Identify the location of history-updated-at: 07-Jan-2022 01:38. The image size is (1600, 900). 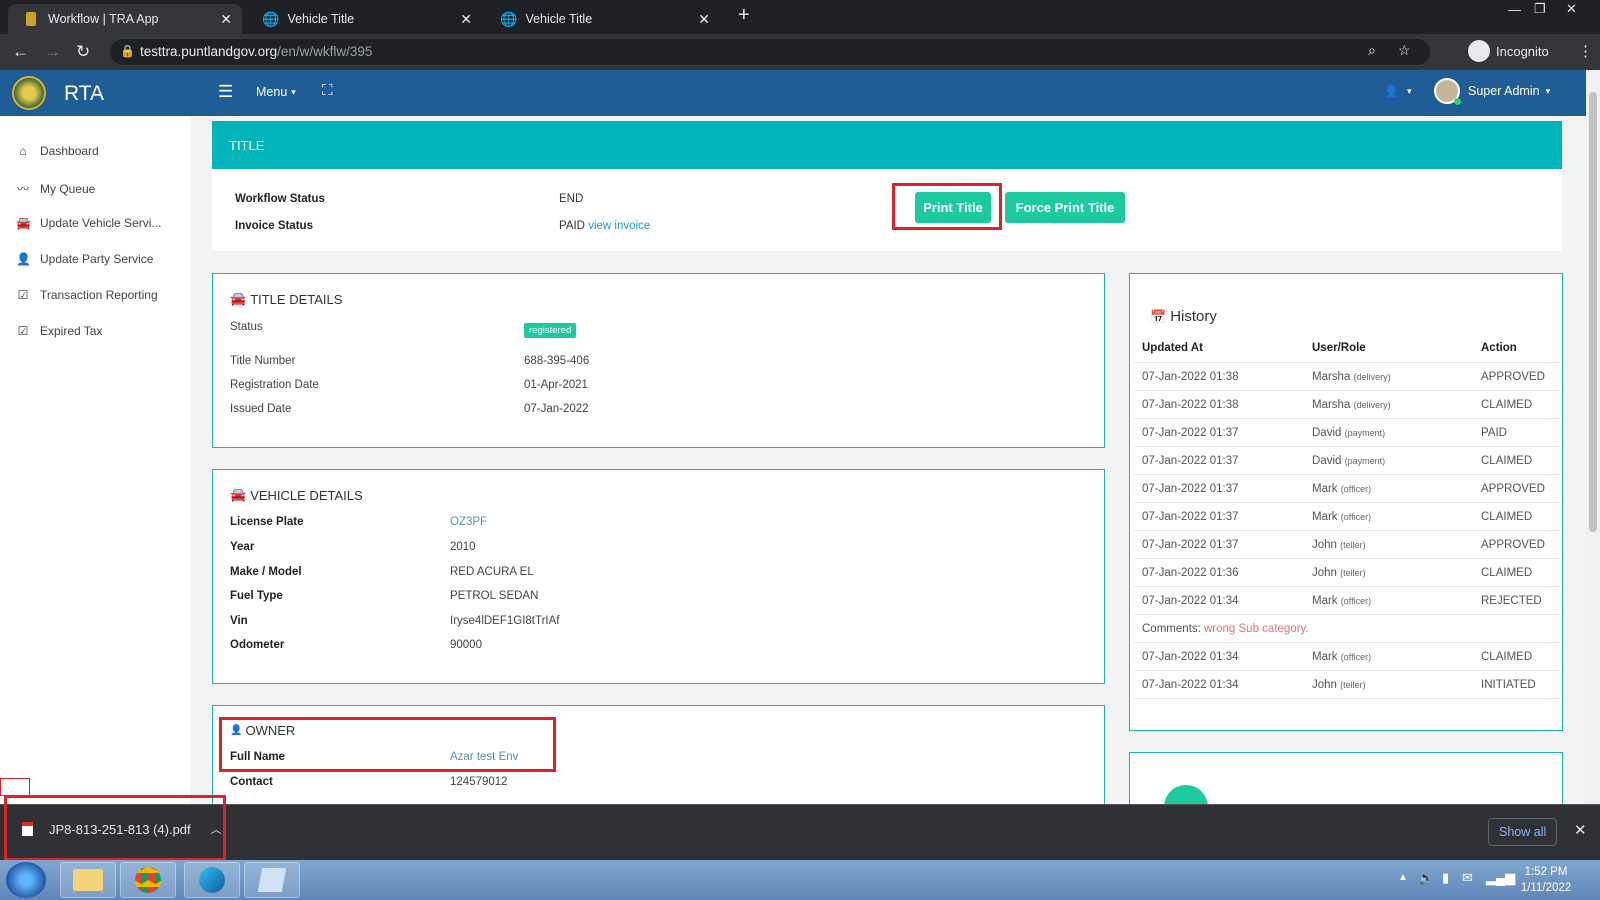
(1190, 405).